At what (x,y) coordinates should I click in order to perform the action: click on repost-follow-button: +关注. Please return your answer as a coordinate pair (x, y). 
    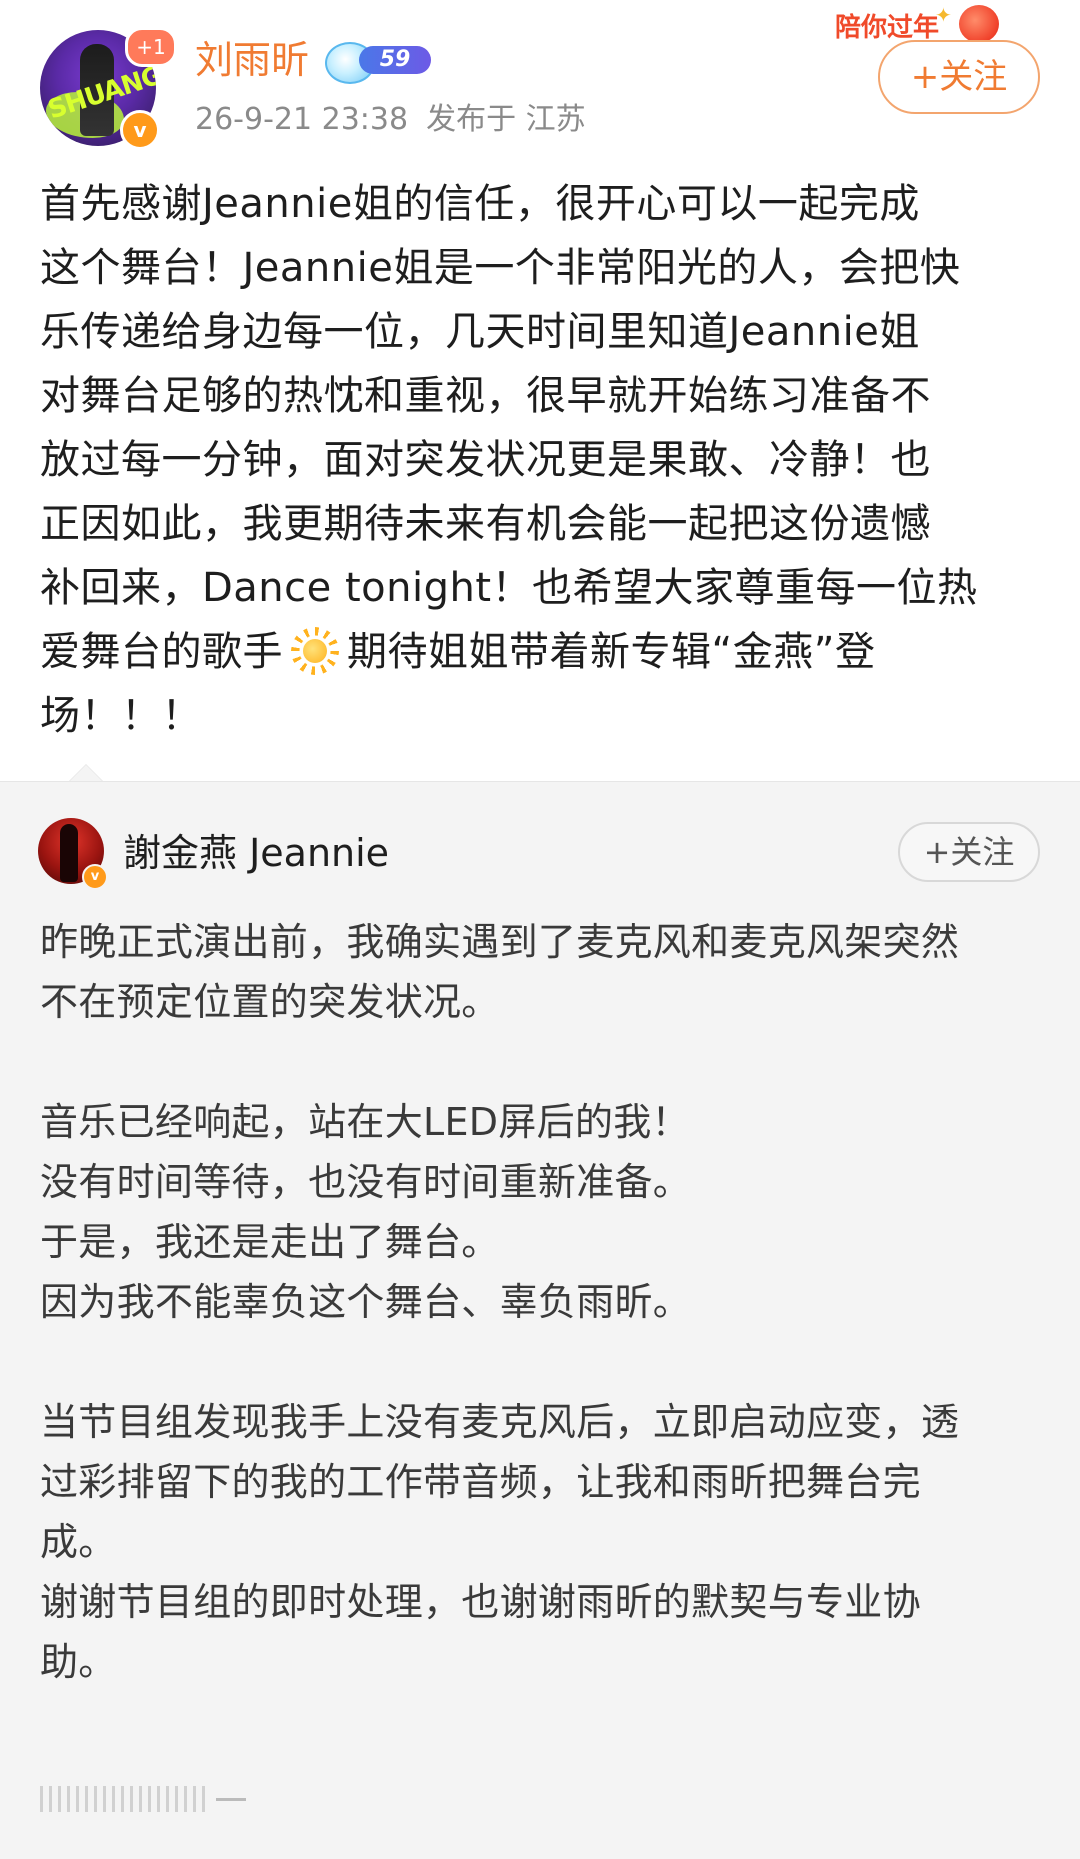
    Looking at the image, I should click on (969, 852).